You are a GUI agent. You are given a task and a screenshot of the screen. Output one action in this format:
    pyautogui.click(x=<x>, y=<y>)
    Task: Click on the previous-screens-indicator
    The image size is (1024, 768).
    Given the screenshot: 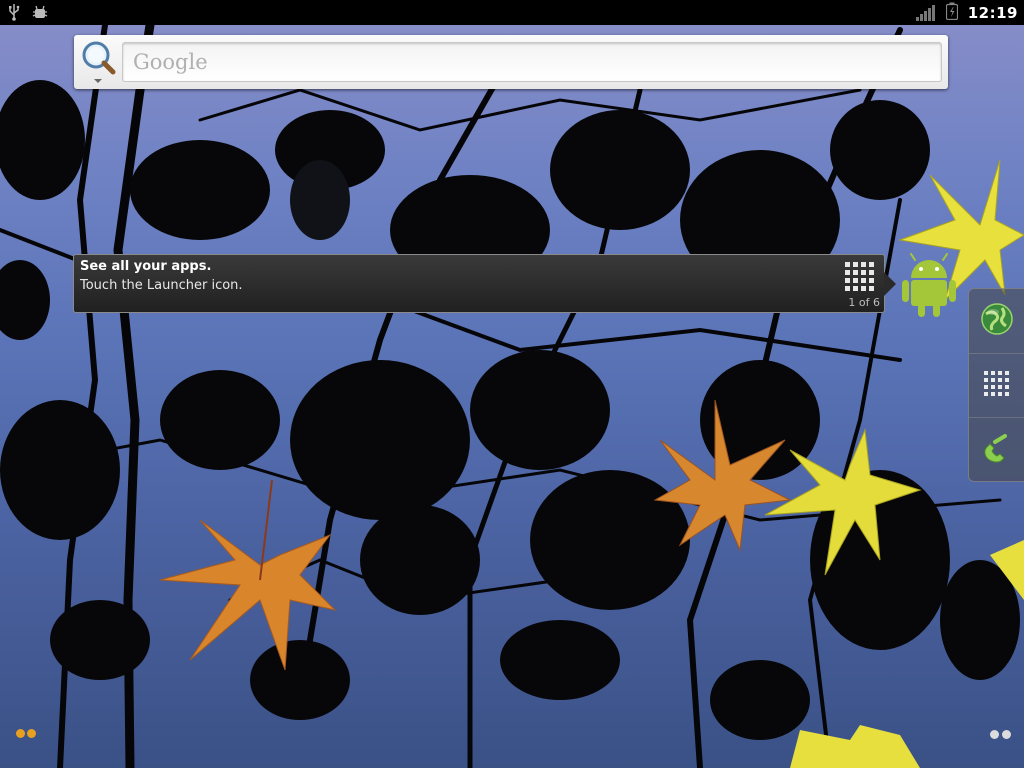 What is the action you would take?
    pyautogui.click(x=26, y=733)
    